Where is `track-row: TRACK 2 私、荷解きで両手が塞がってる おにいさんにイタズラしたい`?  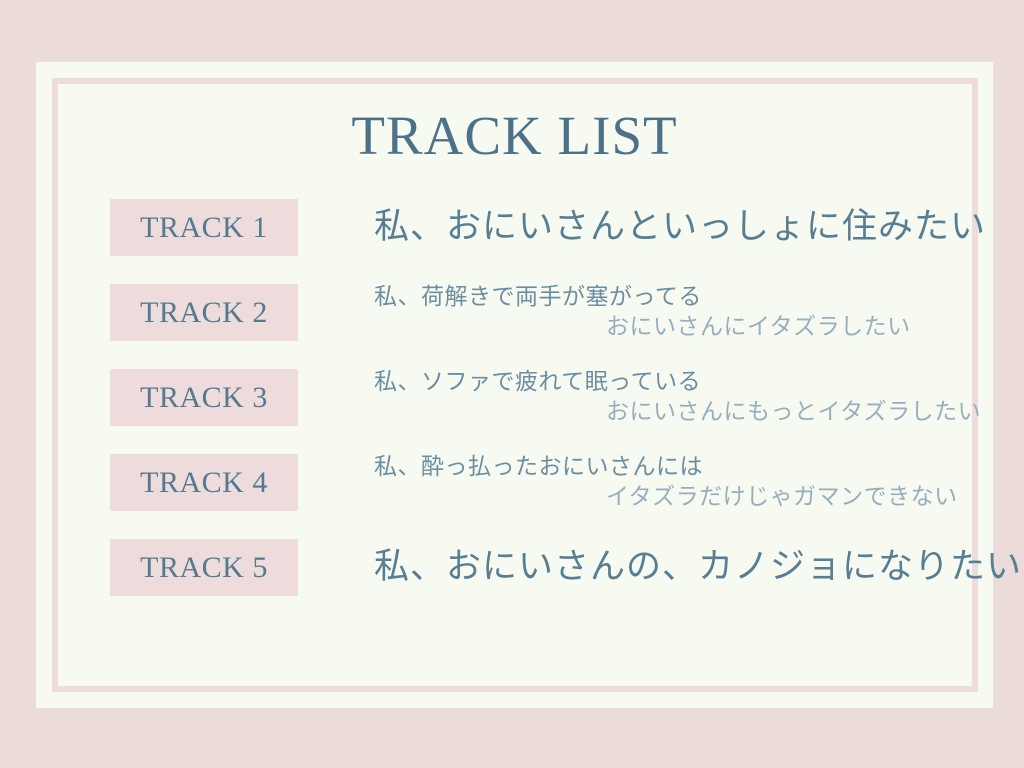
track-row: TRACK 2 私、荷解きで両手が塞がってる おにいさんにイタズラしたい is located at coordinates (536, 326).